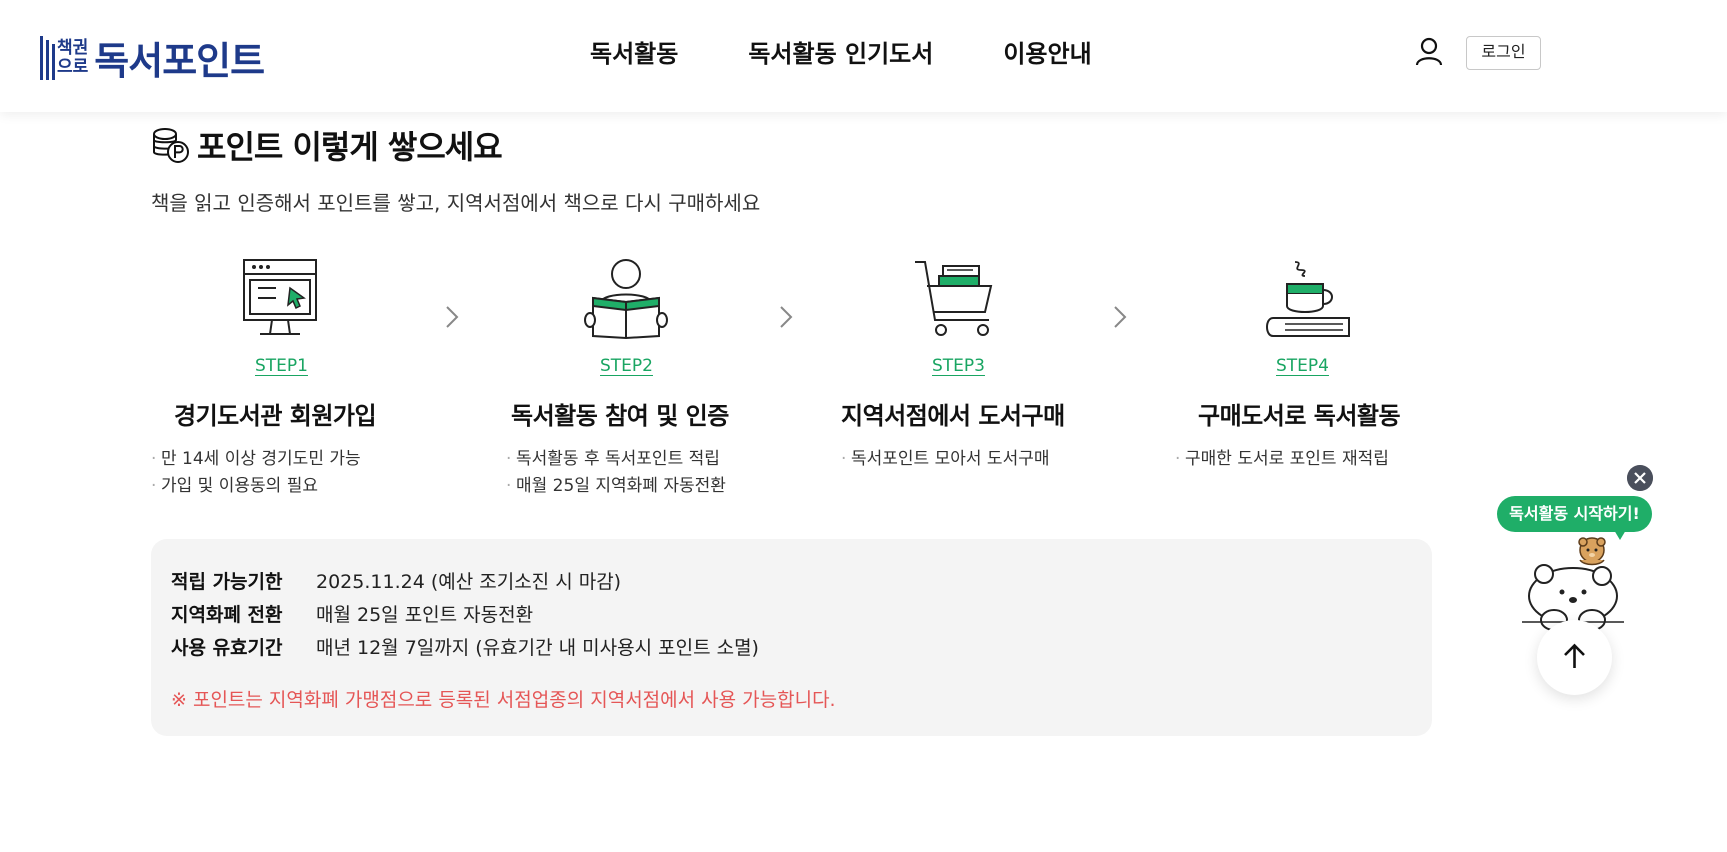 The width and height of the screenshot is (1727, 852). What do you see at coordinates (227, 582) in the screenshot?
I see `info-key: 적립 가능기한` at bounding box center [227, 582].